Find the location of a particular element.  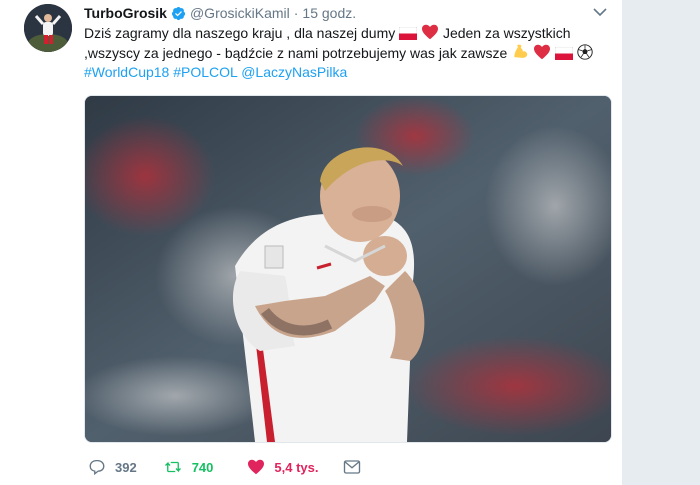

mention-laczynaspilka: @LaczyNasPilka is located at coordinates (294, 72).